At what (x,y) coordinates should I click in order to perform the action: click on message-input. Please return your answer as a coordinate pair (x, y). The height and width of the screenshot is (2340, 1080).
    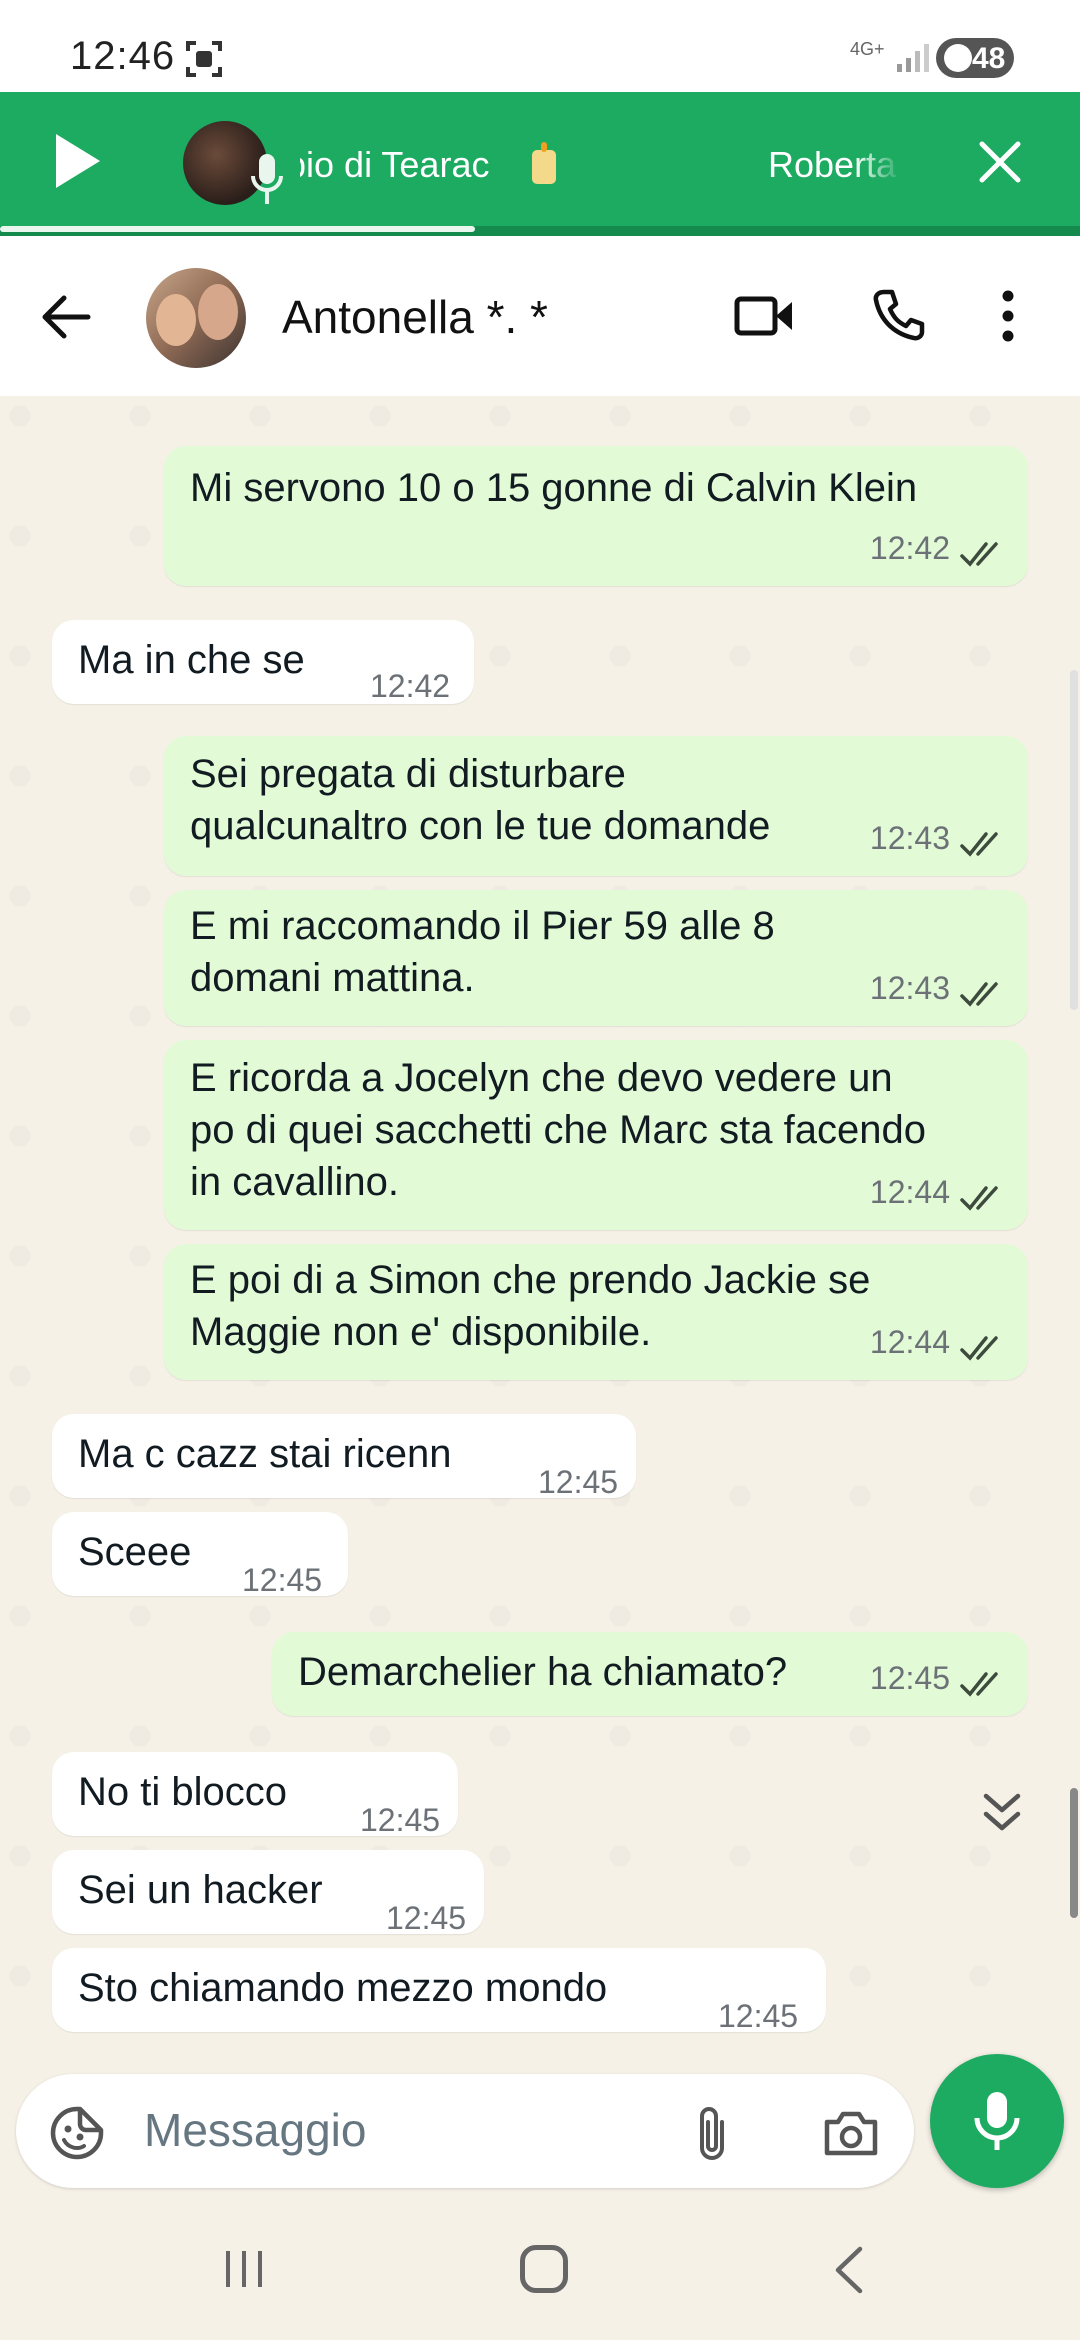
    Looking at the image, I should click on (414, 2130).